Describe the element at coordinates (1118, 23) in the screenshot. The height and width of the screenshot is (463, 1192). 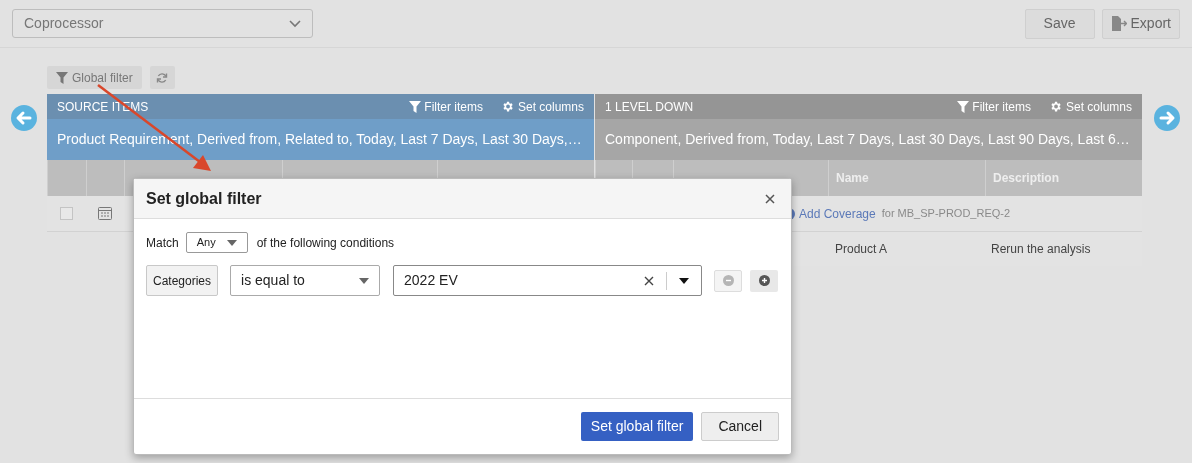
I see `export-file-icon` at that location.